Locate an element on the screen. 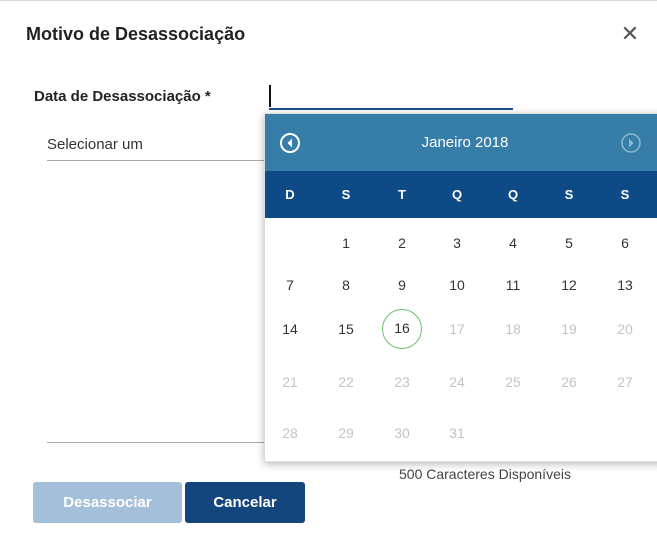 This screenshot has width=657, height=535. calendar-day: 28 is located at coordinates (290, 433).